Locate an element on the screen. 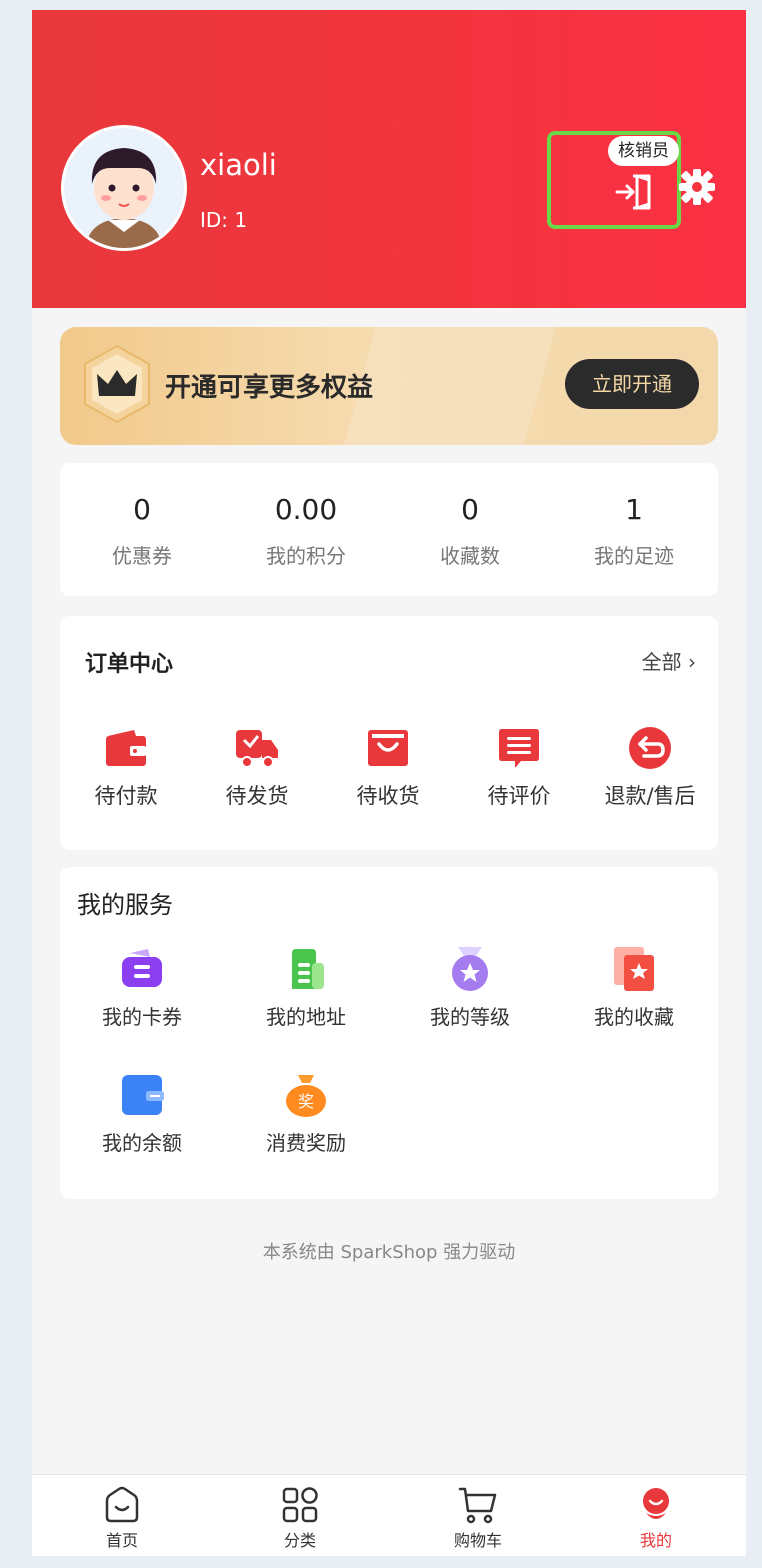 Image resolution: width=762 pixels, height=1568 pixels. stat-value: 1 is located at coordinates (634, 509).